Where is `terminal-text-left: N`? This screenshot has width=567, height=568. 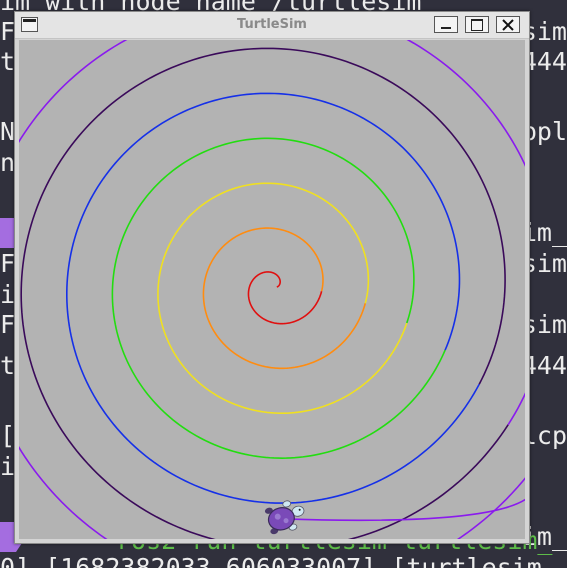 terminal-text-left: N is located at coordinates (8, 131).